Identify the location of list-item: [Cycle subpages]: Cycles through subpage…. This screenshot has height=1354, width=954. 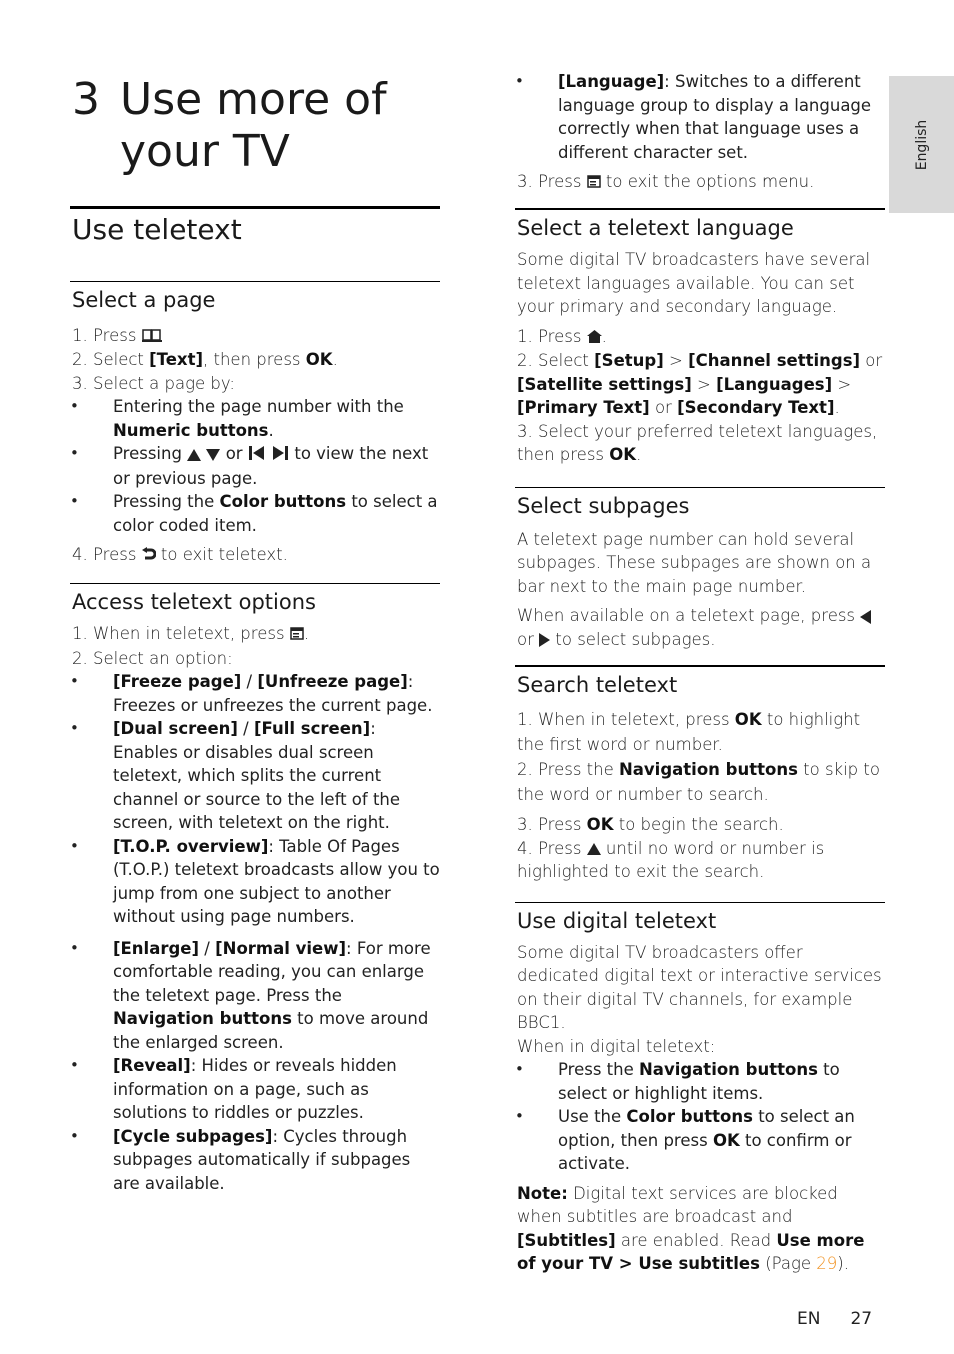
(255, 1160).